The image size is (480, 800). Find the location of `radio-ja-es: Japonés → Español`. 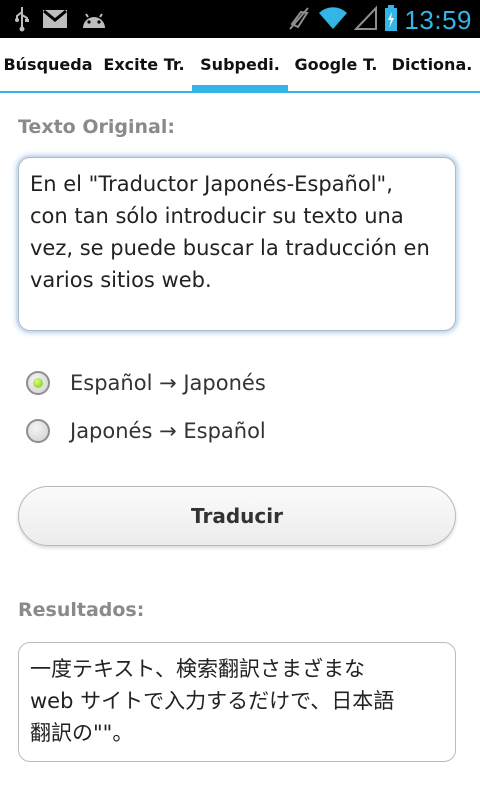

radio-ja-es: Japonés → Español is located at coordinates (146, 431).